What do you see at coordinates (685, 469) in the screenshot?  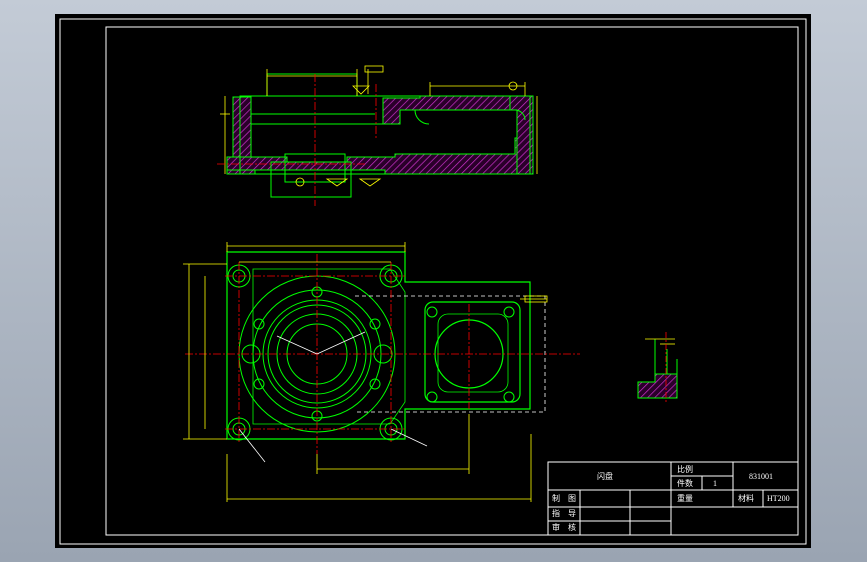 I see `scale-label: 比例` at bounding box center [685, 469].